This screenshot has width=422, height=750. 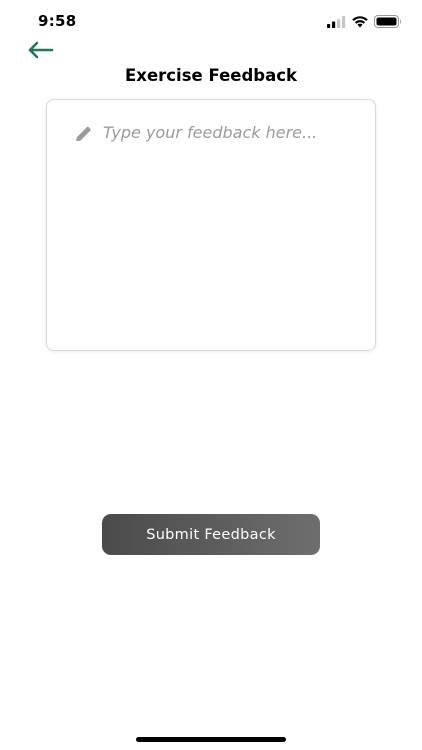 What do you see at coordinates (83, 133) in the screenshot?
I see `pencil-icon` at bounding box center [83, 133].